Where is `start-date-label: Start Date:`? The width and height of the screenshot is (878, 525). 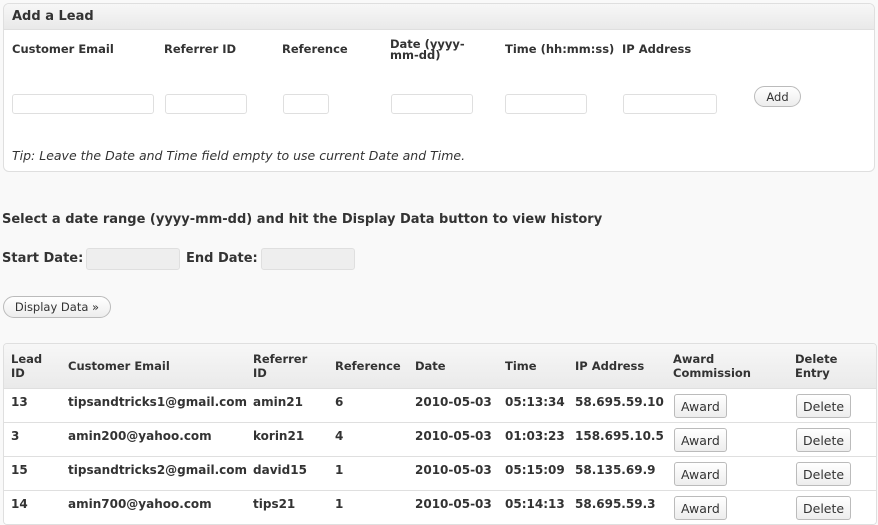 start-date-label: Start Date: is located at coordinates (43, 258).